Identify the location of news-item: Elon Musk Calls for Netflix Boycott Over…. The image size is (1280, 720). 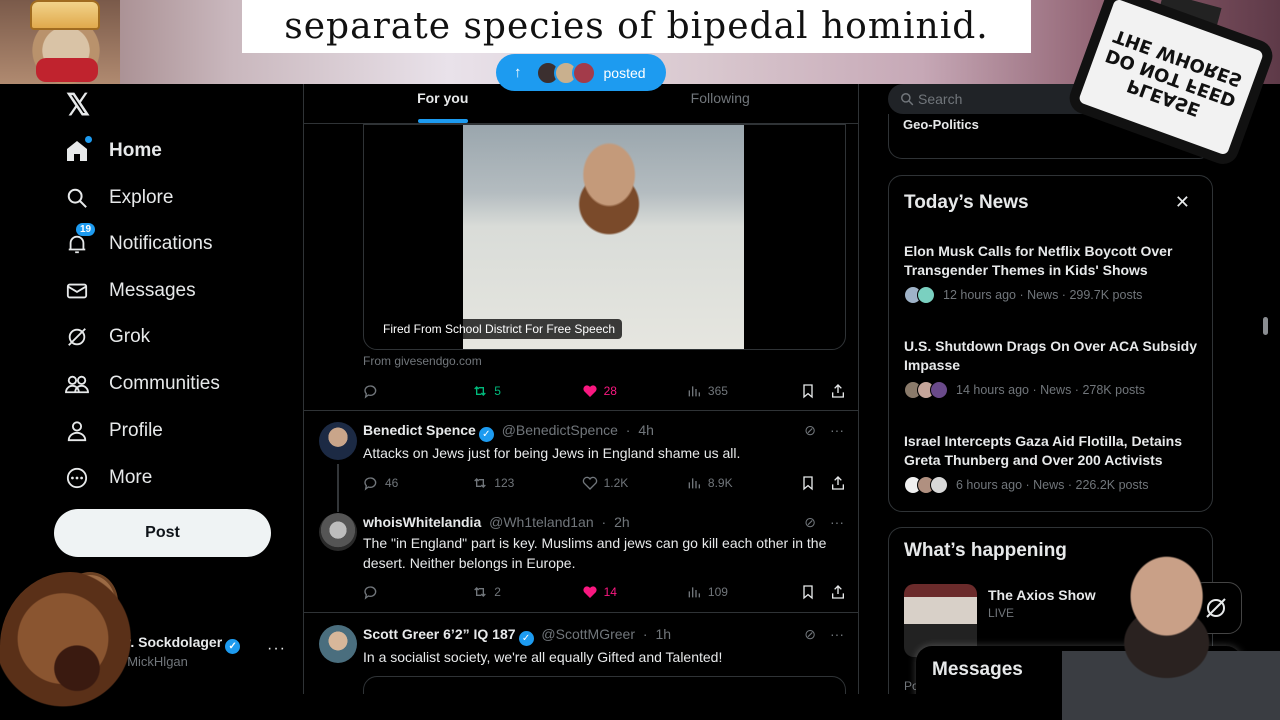
(1054, 273).